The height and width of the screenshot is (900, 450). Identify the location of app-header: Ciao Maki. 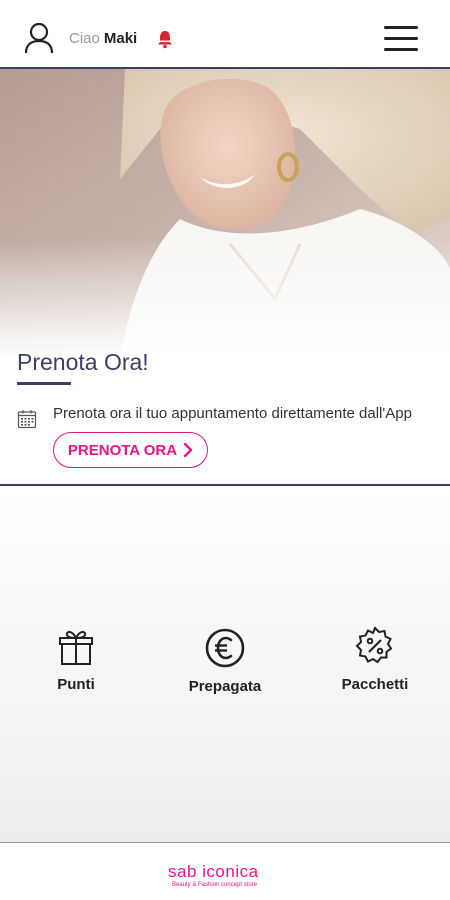
(225, 34).